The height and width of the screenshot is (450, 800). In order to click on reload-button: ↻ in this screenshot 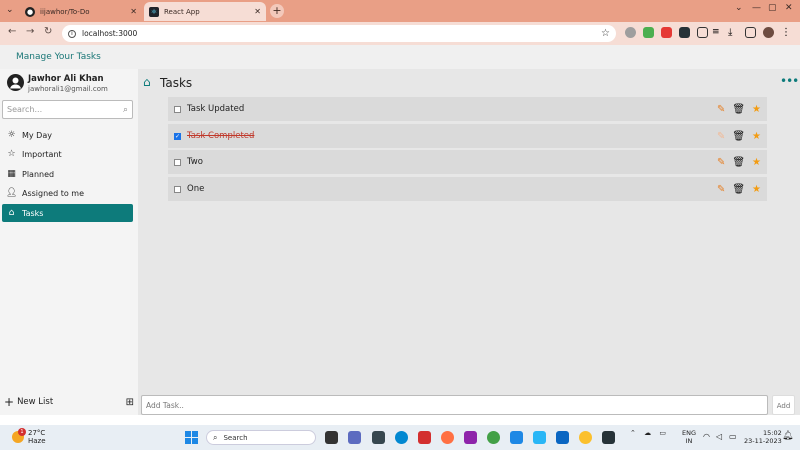, I will do `click(48, 31)`.